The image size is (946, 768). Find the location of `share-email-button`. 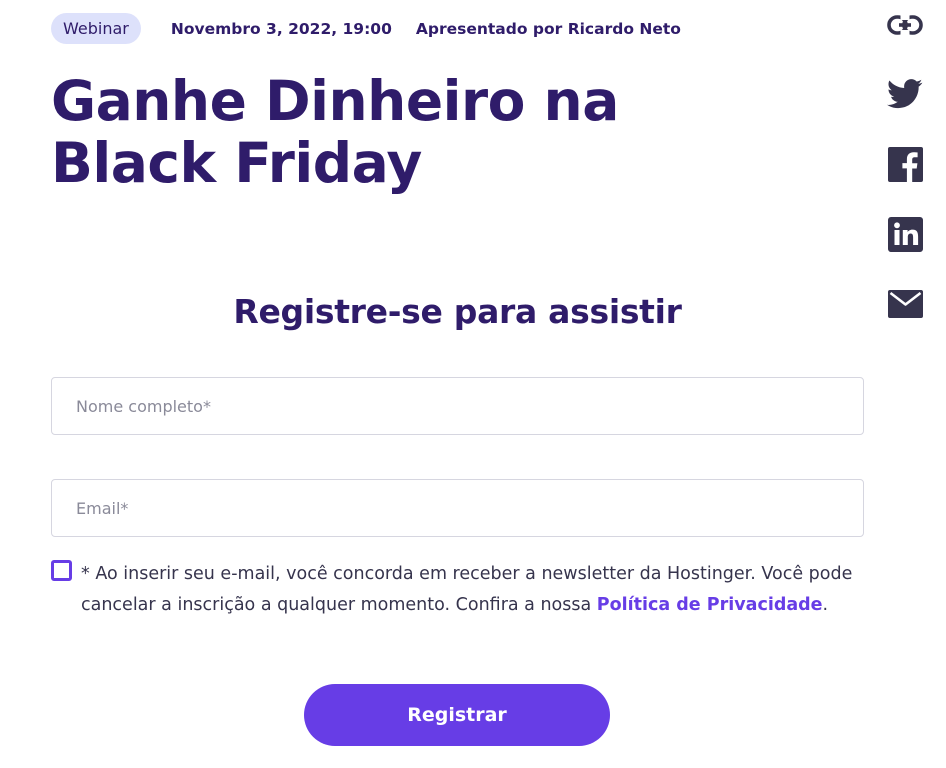

share-email-button is located at coordinates (905, 304).